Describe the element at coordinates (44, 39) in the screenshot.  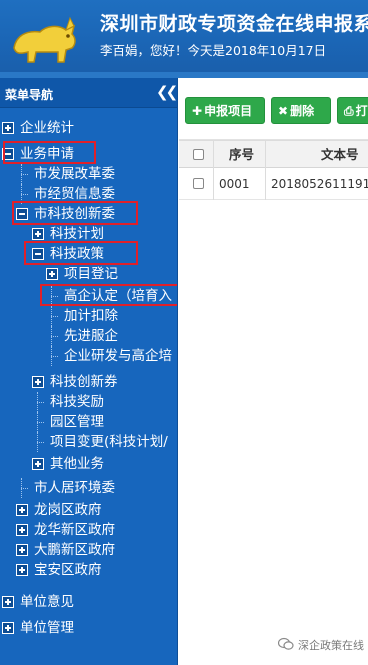
I see `bull-logo-icon` at that location.